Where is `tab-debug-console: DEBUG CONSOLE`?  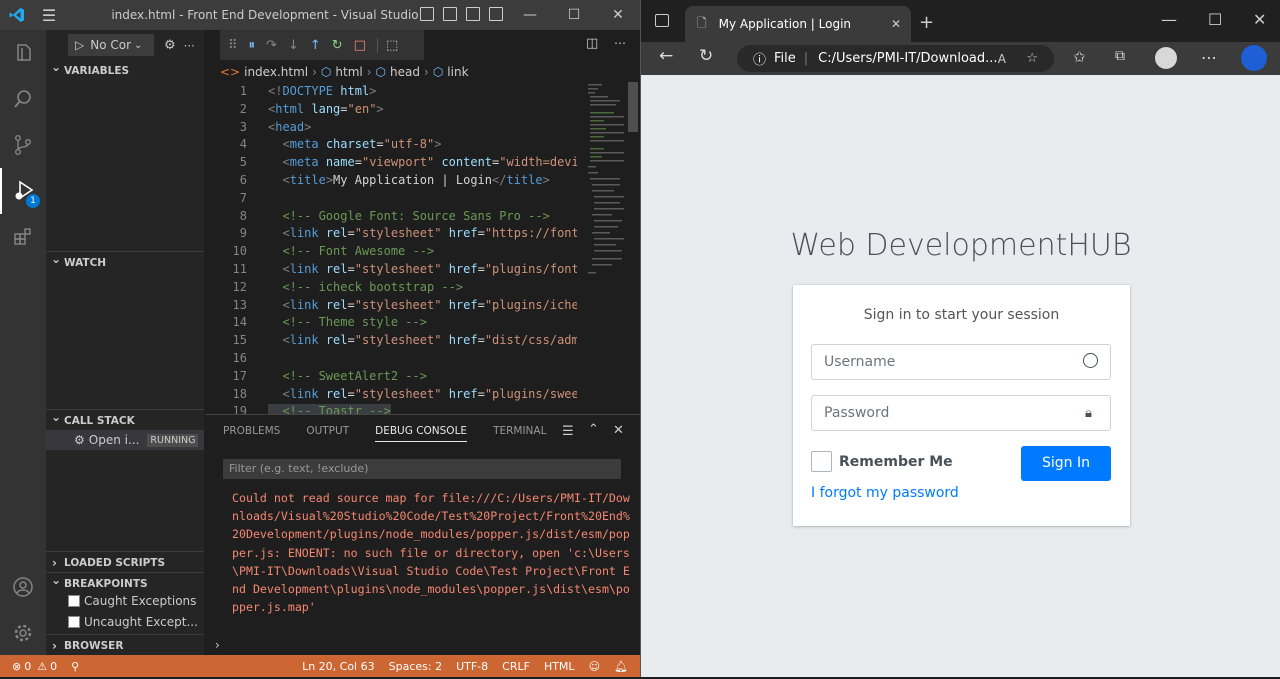
tab-debug-console: DEBUG CONSOLE is located at coordinates (421, 433).